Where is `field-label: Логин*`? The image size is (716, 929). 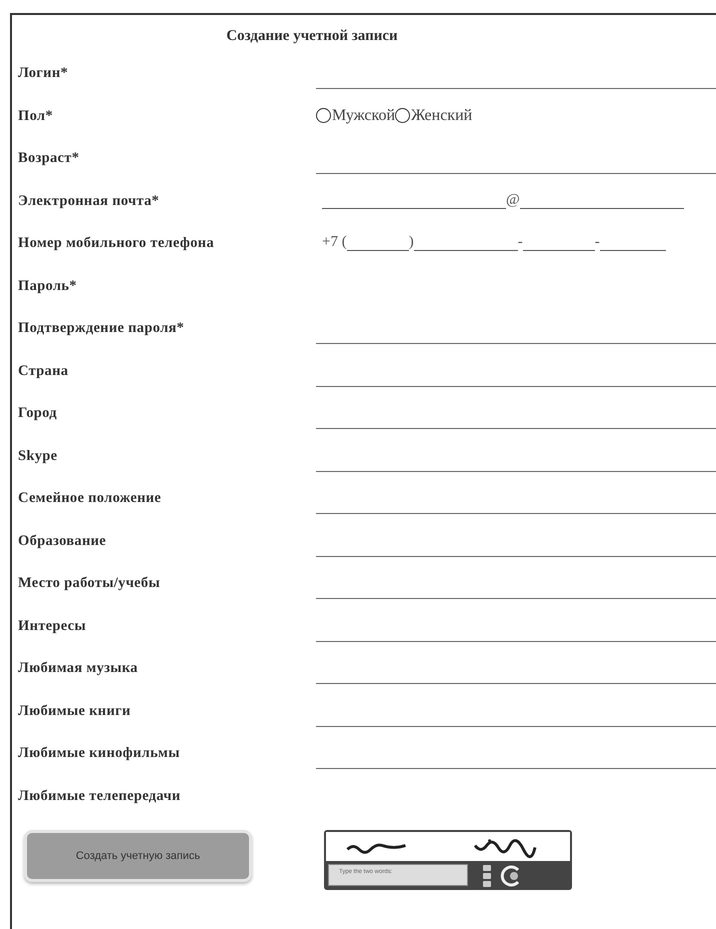
field-label: Логин* is located at coordinates (44, 73).